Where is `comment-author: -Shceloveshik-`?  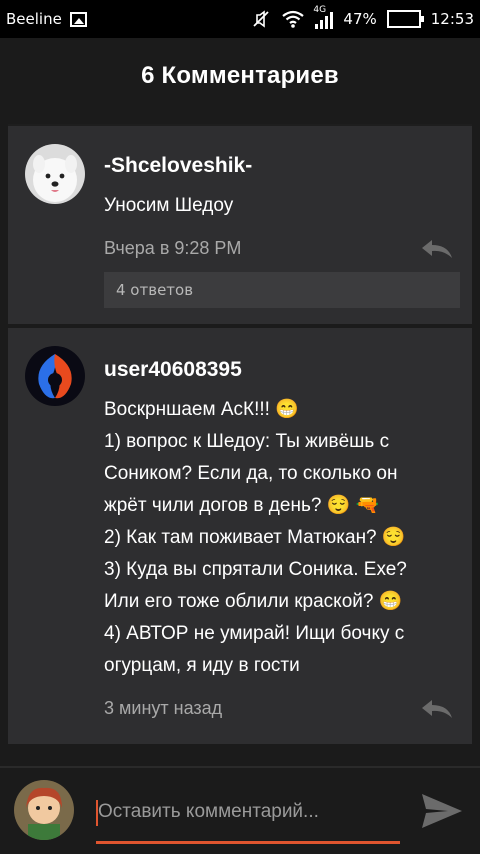 comment-author: -Shceloveshik- is located at coordinates (178, 166).